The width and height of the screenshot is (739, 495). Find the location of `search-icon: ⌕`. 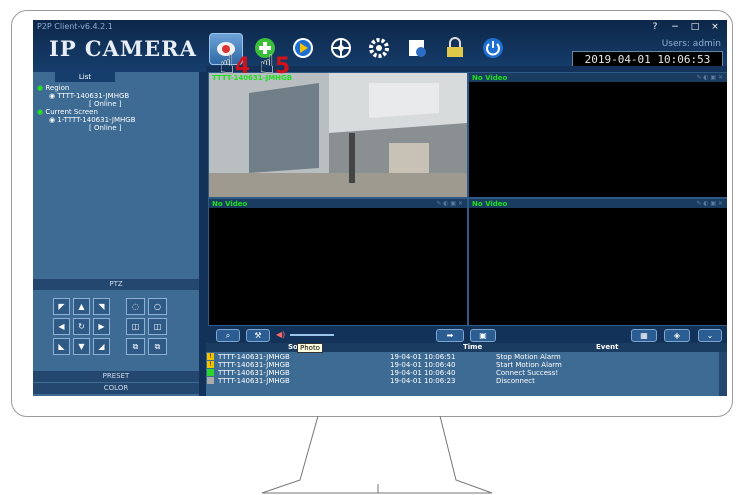

search-icon: ⌕ is located at coordinates (228, 335).